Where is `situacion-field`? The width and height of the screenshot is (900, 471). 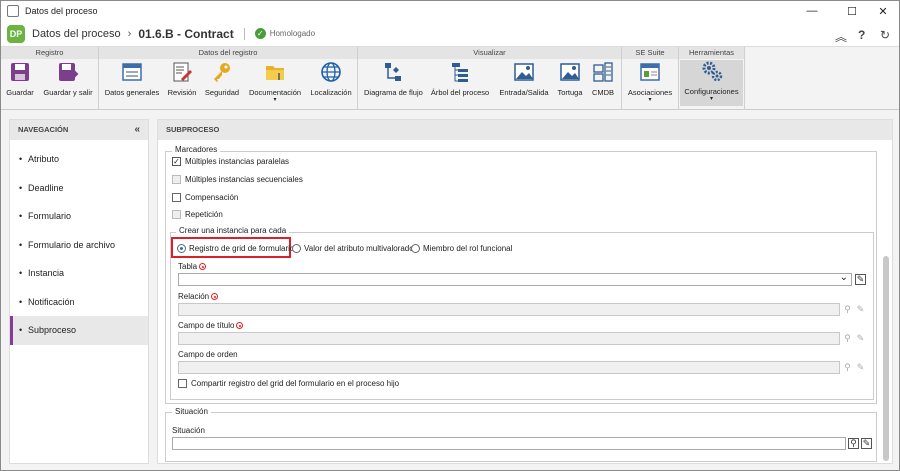
situacion-field is located at coordinates (509, 443).